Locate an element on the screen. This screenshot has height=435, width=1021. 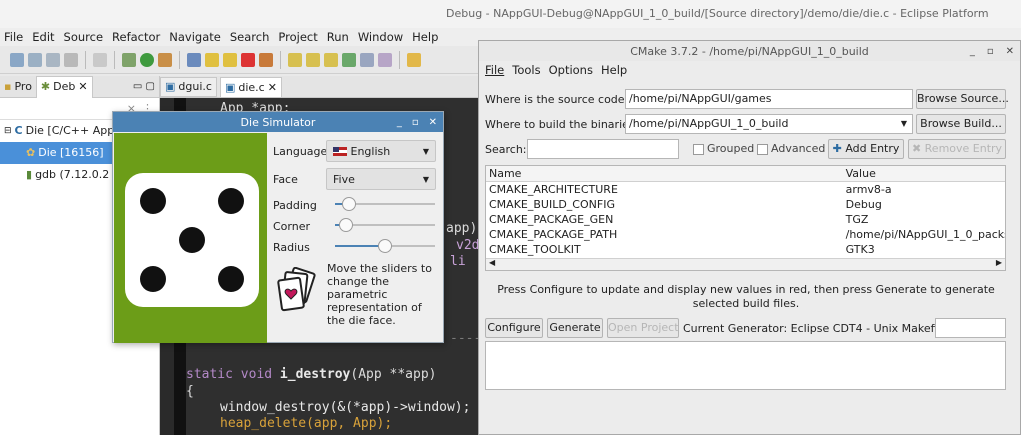
save-icon is located at coordinates (35, 59).